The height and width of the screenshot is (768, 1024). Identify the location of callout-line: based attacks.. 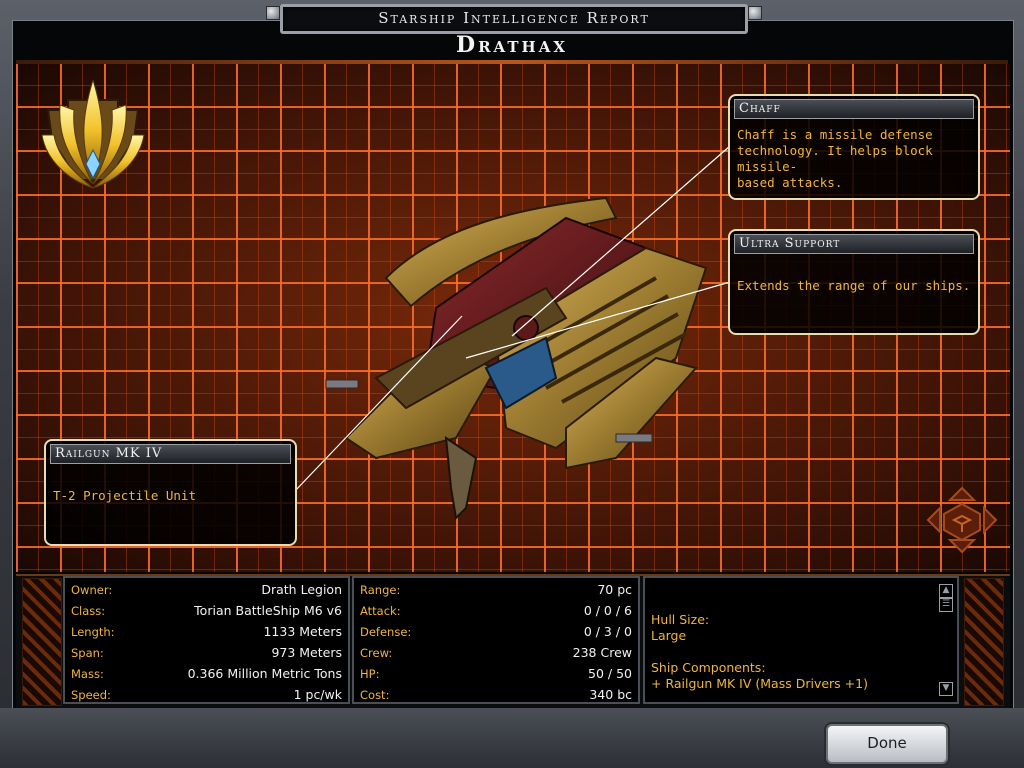
(790, 182).